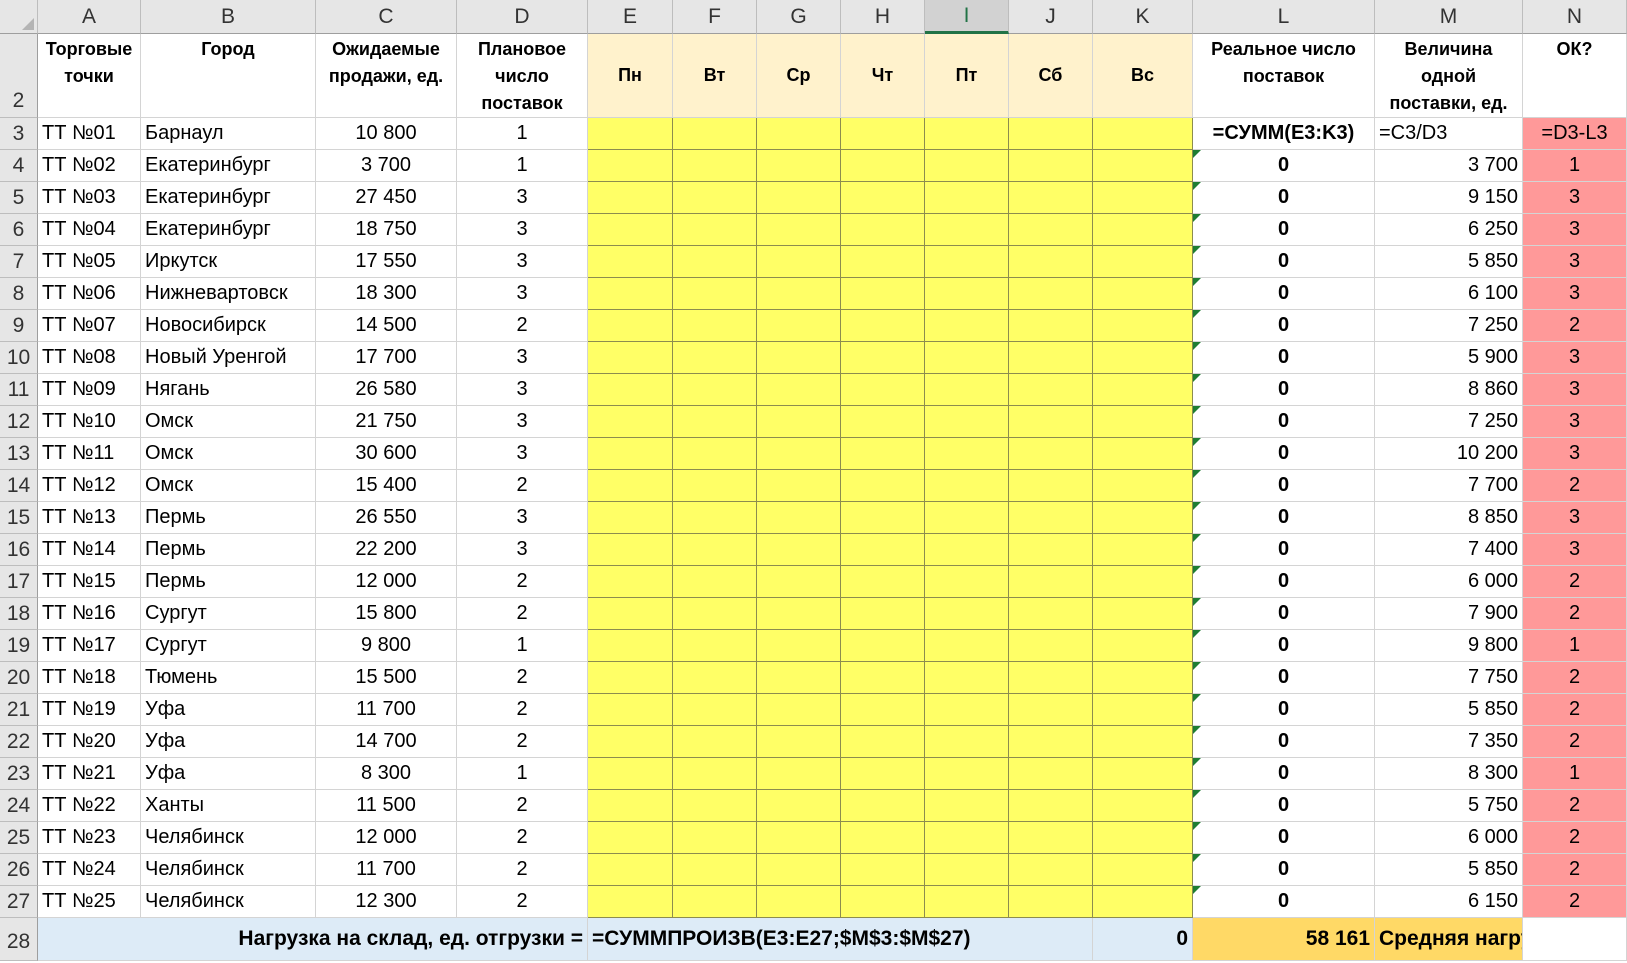 This screenshot has height=963, width=1627. What do you see at coordinates (89, 646) in the screenshot?
I see `cell-trade-point: ТТ №17` at bounding box center [89, 646].